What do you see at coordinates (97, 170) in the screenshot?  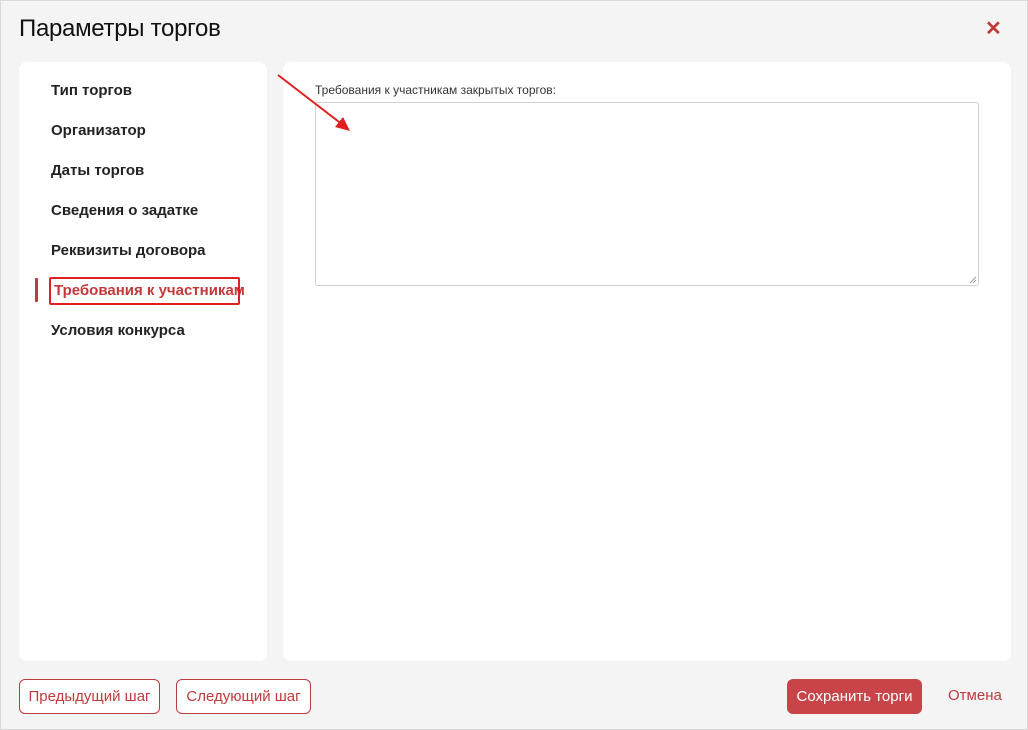 I see `sidebar-item-trade-dates: Даты торгов` at bounding box center [97, 170].